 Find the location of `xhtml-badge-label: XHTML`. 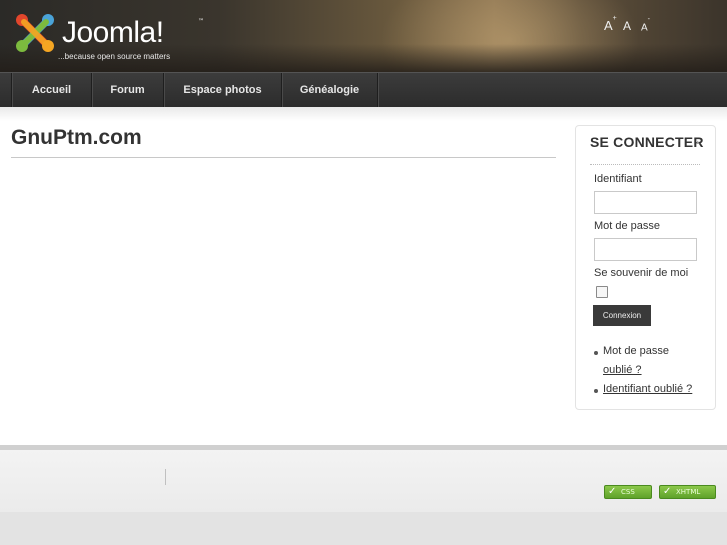

xhtml-badge-label: XHTML is located at coordinates (688, 492).